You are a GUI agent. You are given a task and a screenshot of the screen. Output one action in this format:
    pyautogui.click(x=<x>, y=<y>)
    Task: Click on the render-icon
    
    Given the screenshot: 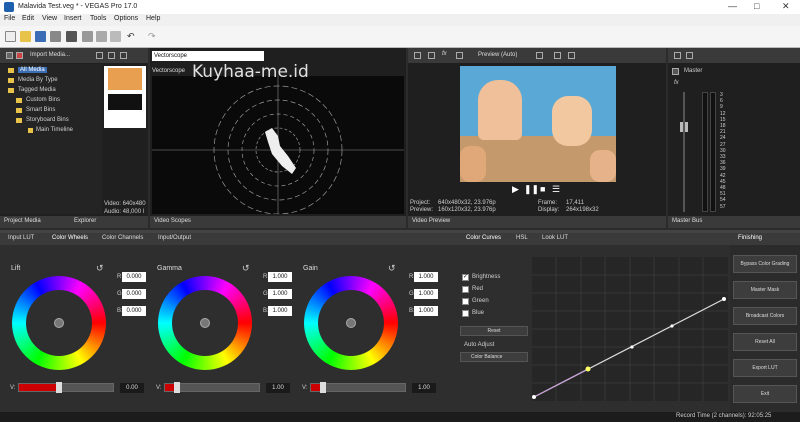 What is the action you would take?
    pyautogui.click(x=71, y=36)
    